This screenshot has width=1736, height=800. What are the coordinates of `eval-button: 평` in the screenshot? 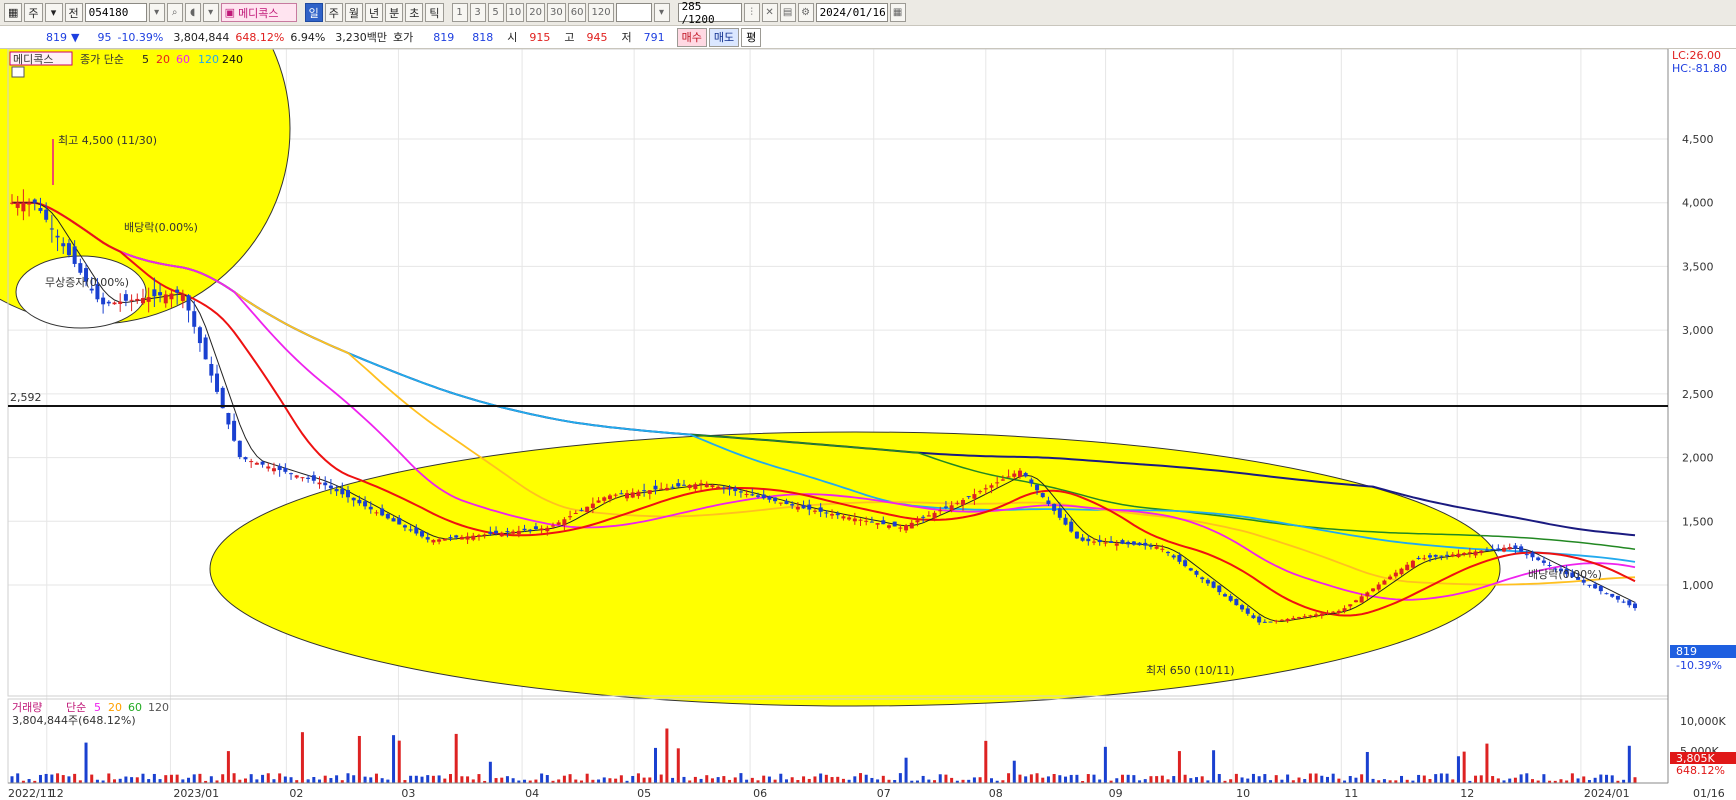 It's located at (751, 37).